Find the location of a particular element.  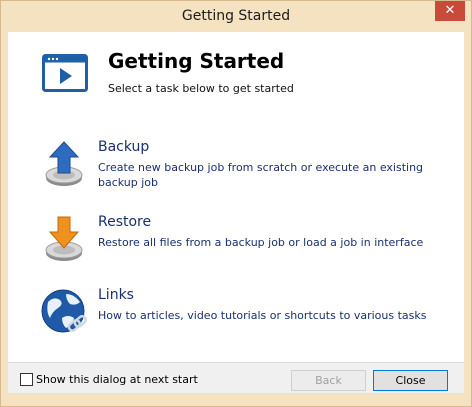

window-close-button: ✕ is located at coordinates (450, 11).